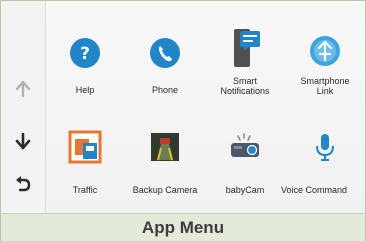 This screenshot has width=366, height=241. I want to click on app-tile-backup-camera: Backup Camera, so click(165, 163).